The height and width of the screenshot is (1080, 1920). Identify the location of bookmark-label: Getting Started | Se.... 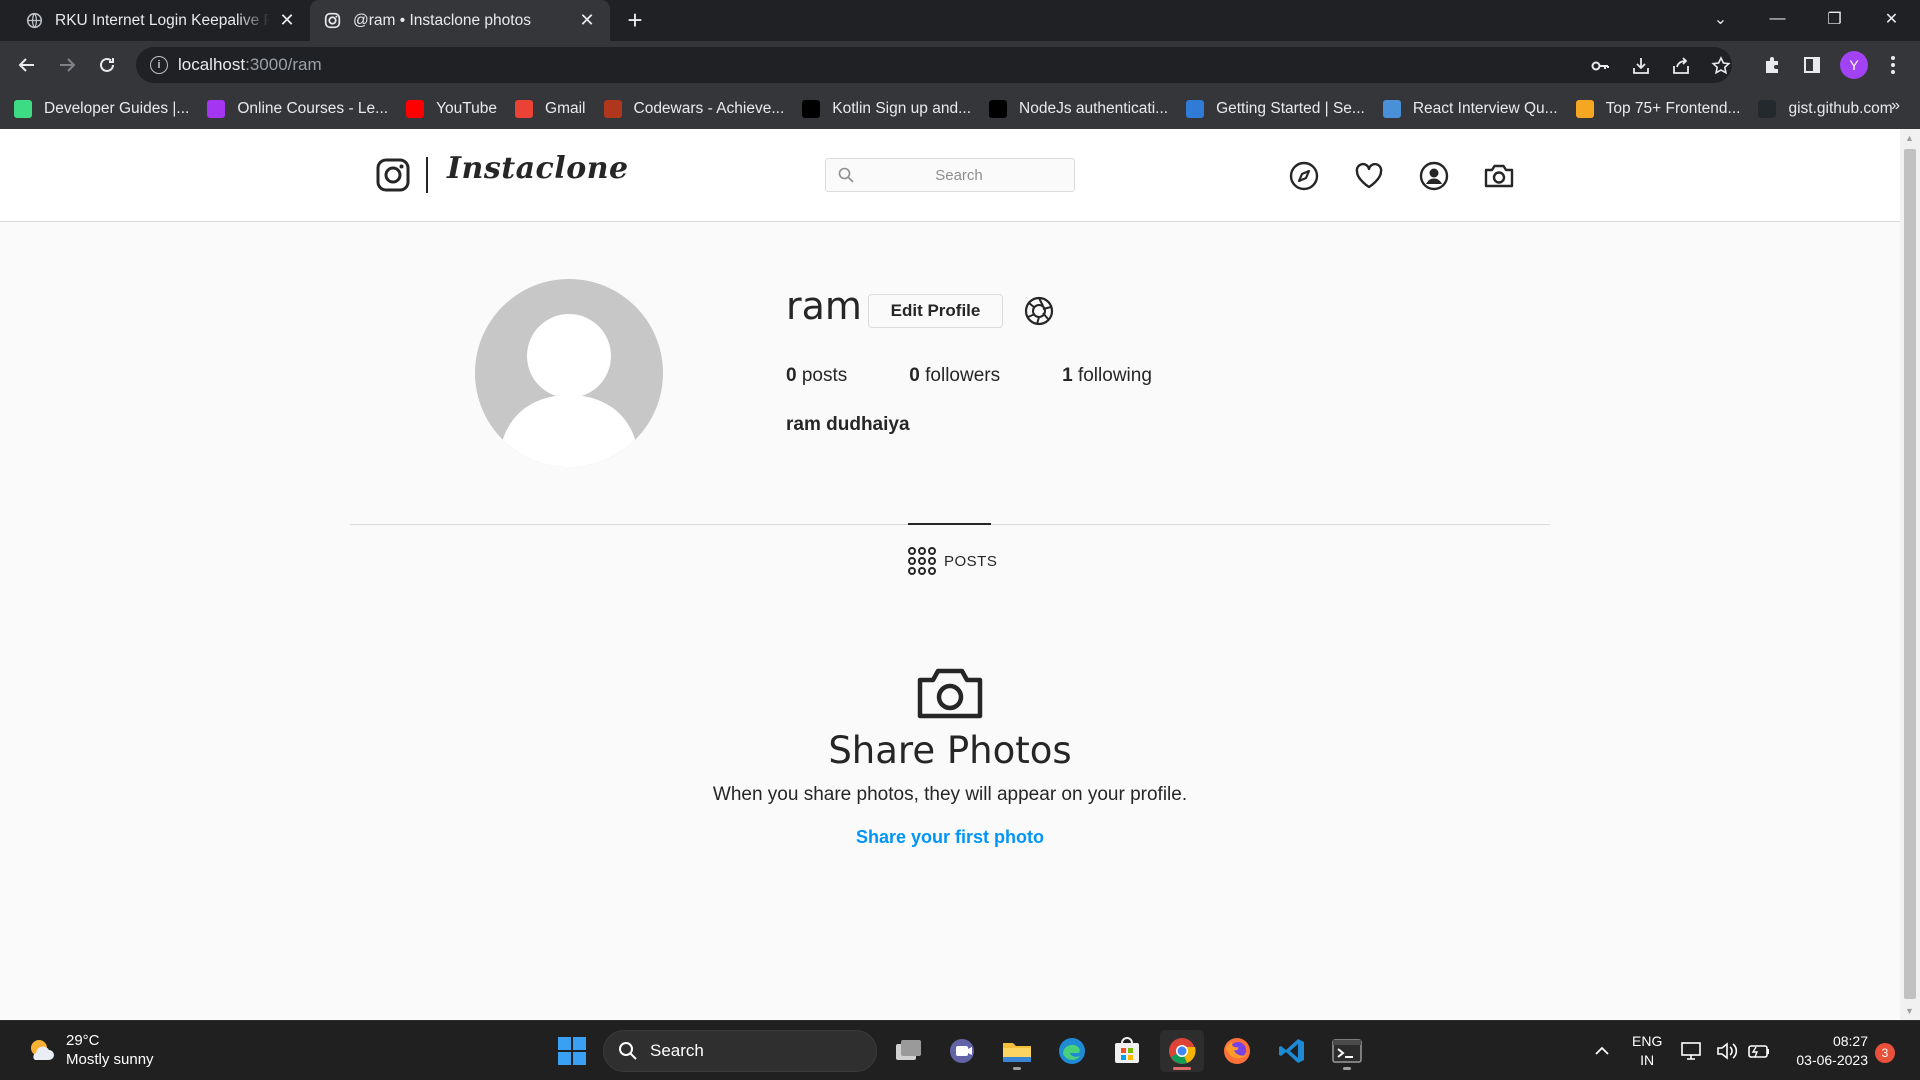
(1290, 108).